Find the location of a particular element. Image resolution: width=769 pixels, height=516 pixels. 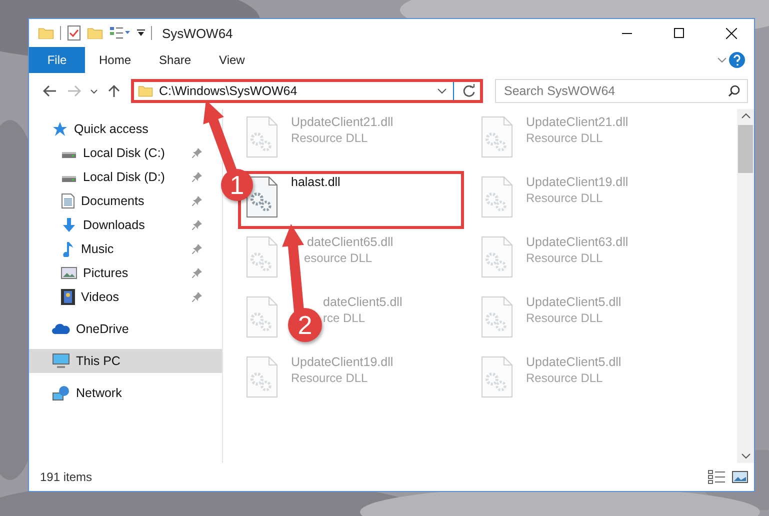

star-icon is located at coordinates (60, 129).